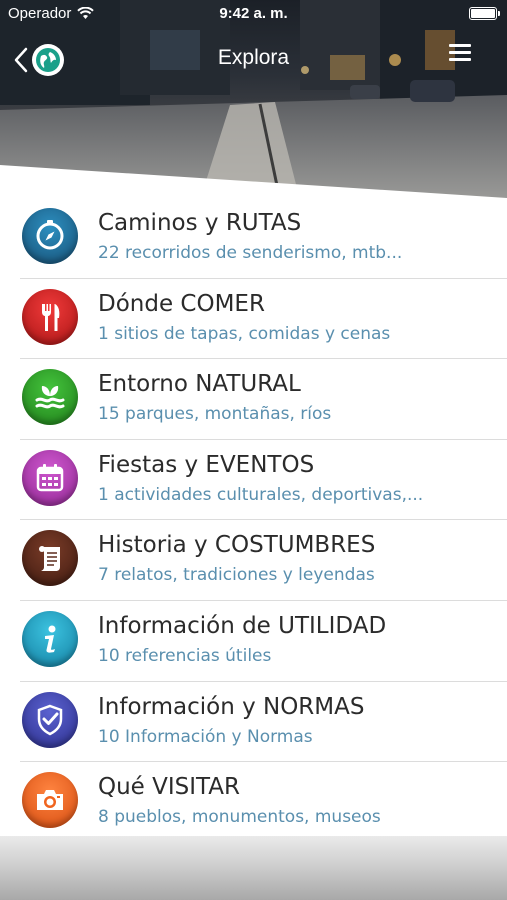  I want to click on page-title: Explora, so click(253, 57).